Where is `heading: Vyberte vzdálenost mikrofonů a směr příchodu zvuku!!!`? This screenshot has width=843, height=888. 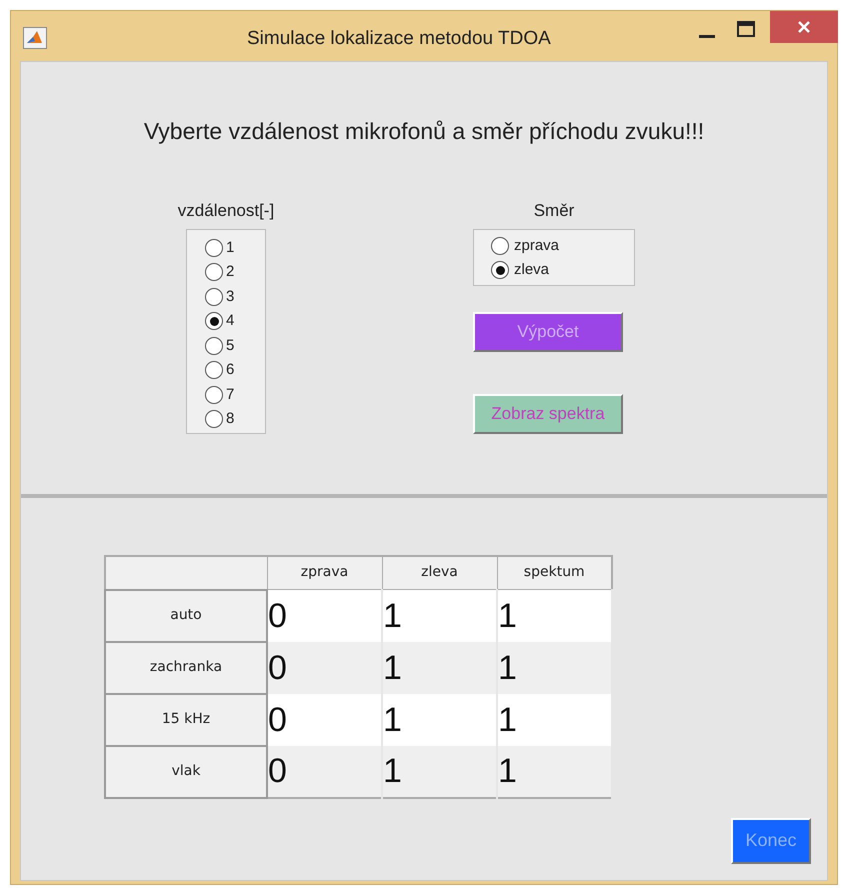
heading: Vyberte vzdálenost mikrofonů a směr příchodu zvuku!!! is located at coordinates (424, 131).